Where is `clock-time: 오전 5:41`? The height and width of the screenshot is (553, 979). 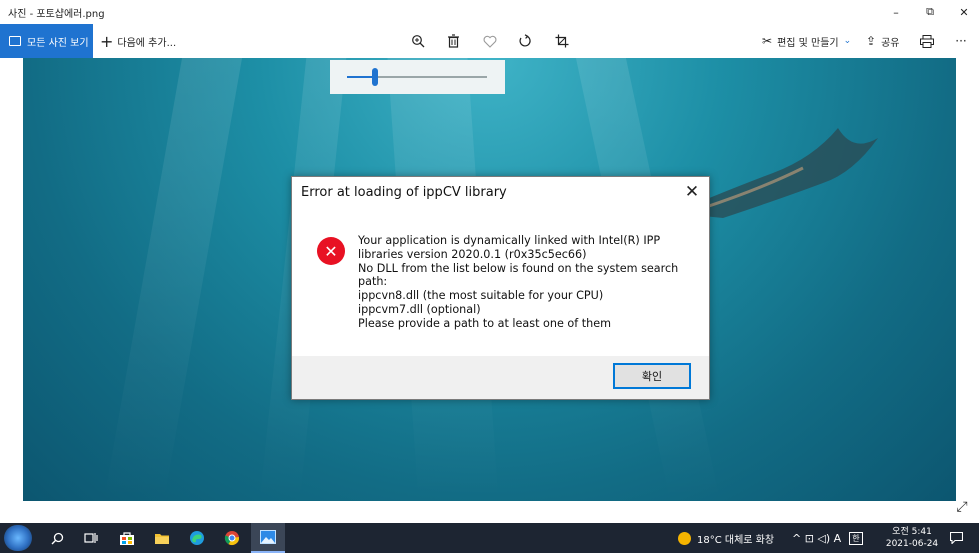
clock-time: 오전 5:41 is located at coordinates (912, 532).